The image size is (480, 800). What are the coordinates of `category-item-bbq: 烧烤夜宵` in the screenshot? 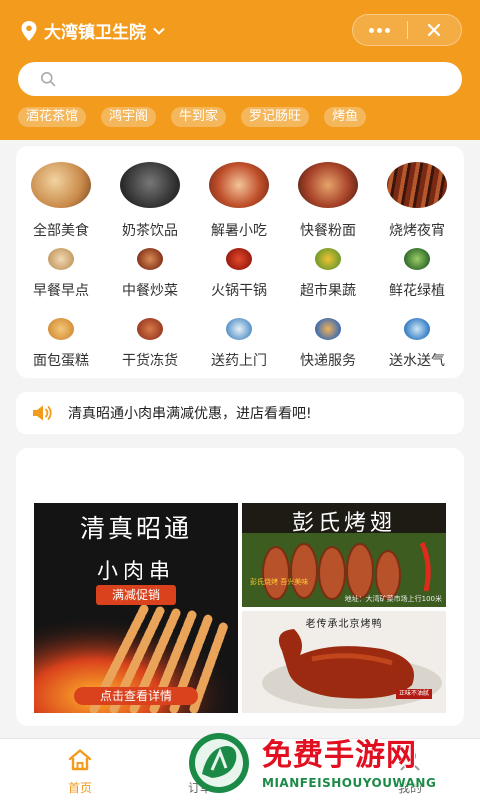 It's located at (417, 201).